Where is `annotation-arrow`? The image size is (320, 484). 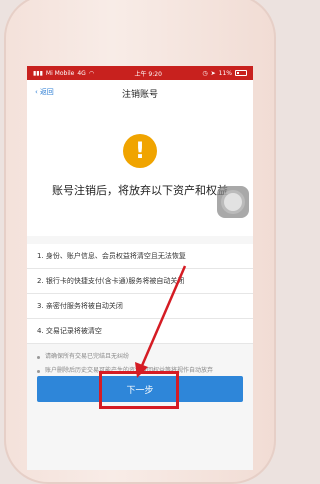
annotation-arrow is located at coordinates (161, 321).